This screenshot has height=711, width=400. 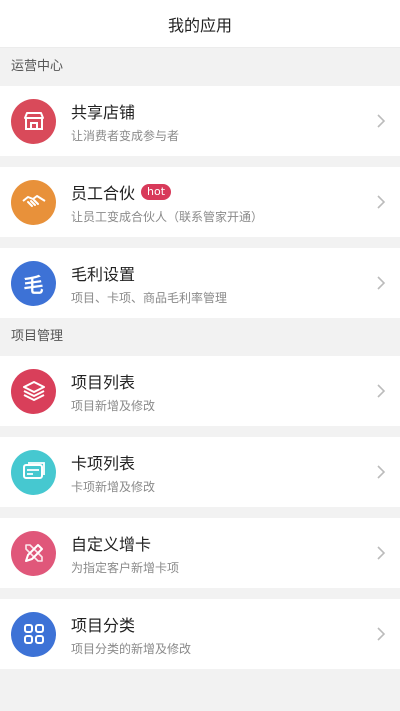 I want to click on item-title: 项目列表, so click(x=103, y=382).